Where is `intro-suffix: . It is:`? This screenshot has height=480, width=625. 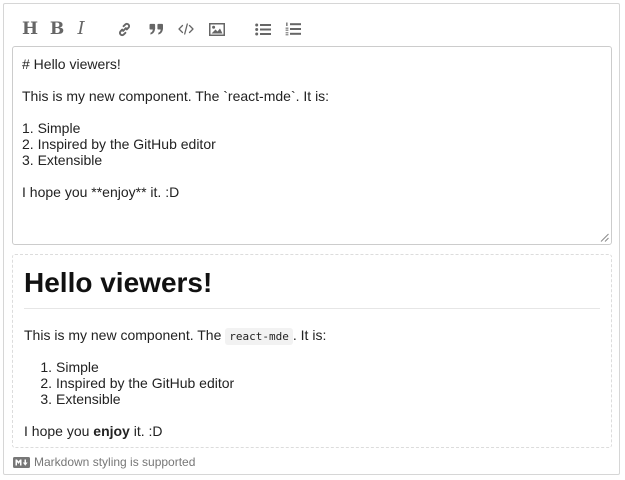 intro-suffix: . It is: is located at coordinates (309, 335).